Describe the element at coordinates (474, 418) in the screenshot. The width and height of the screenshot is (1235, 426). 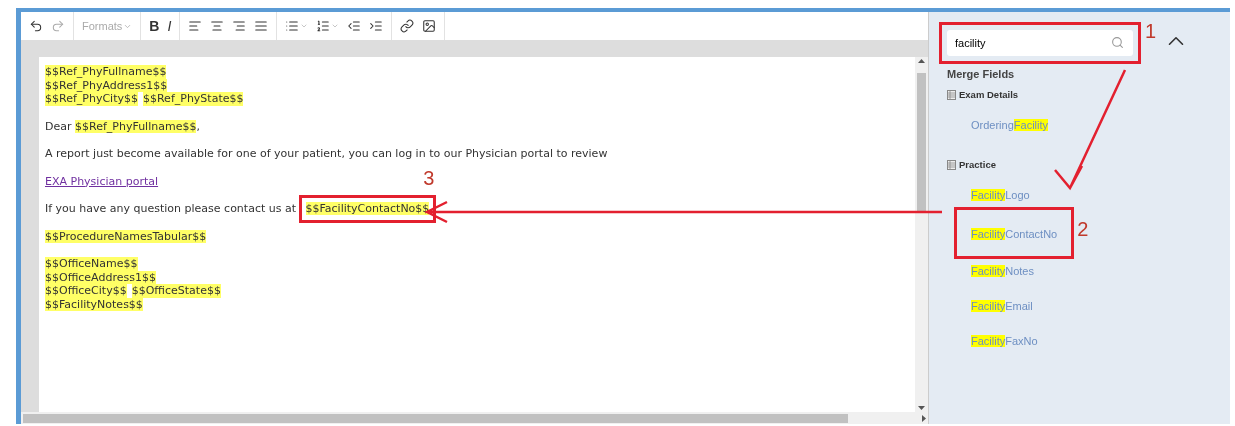
I see `horizontal-scrollbar` at that location.